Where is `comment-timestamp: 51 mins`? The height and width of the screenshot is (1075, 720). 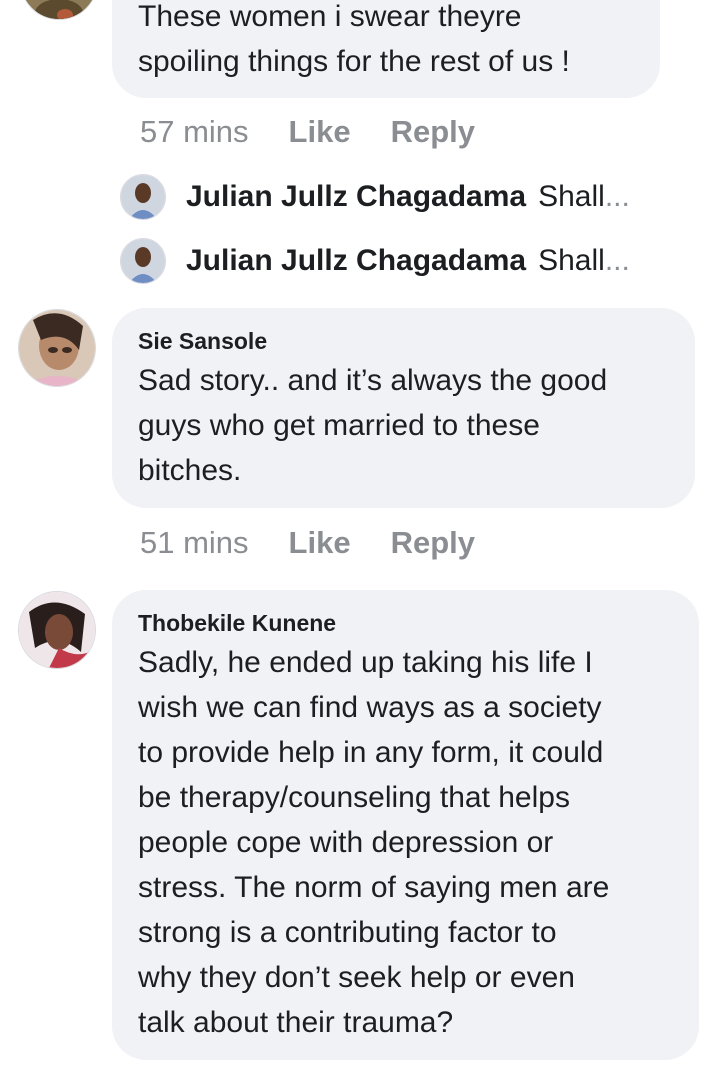 comment-timestamp: 51 mins is located at coordinates (194, 542).